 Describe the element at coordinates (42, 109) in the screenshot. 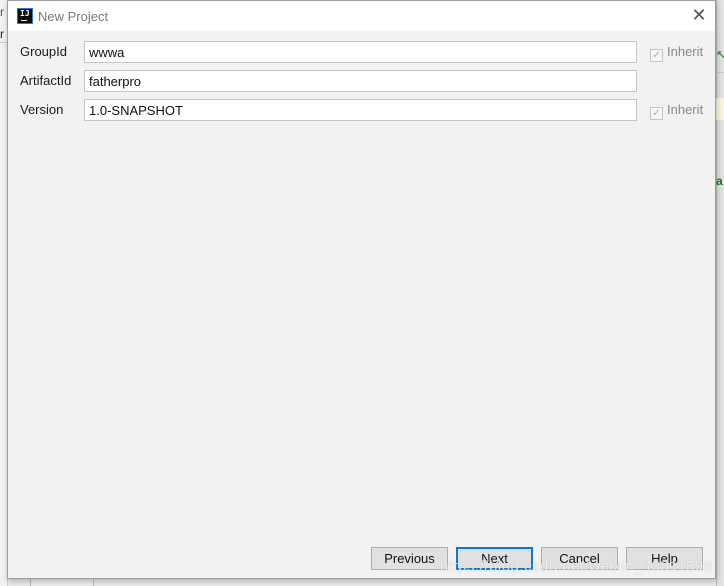

I see `version-label: Version` at that location.